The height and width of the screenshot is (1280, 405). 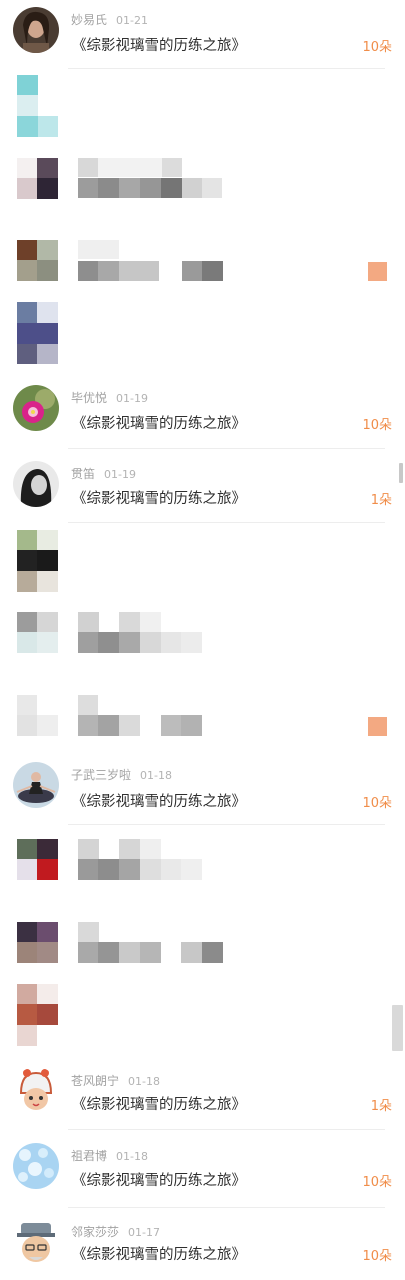 I want to click on cartoon-old-man-avatar, so click(x=36, y=1242).